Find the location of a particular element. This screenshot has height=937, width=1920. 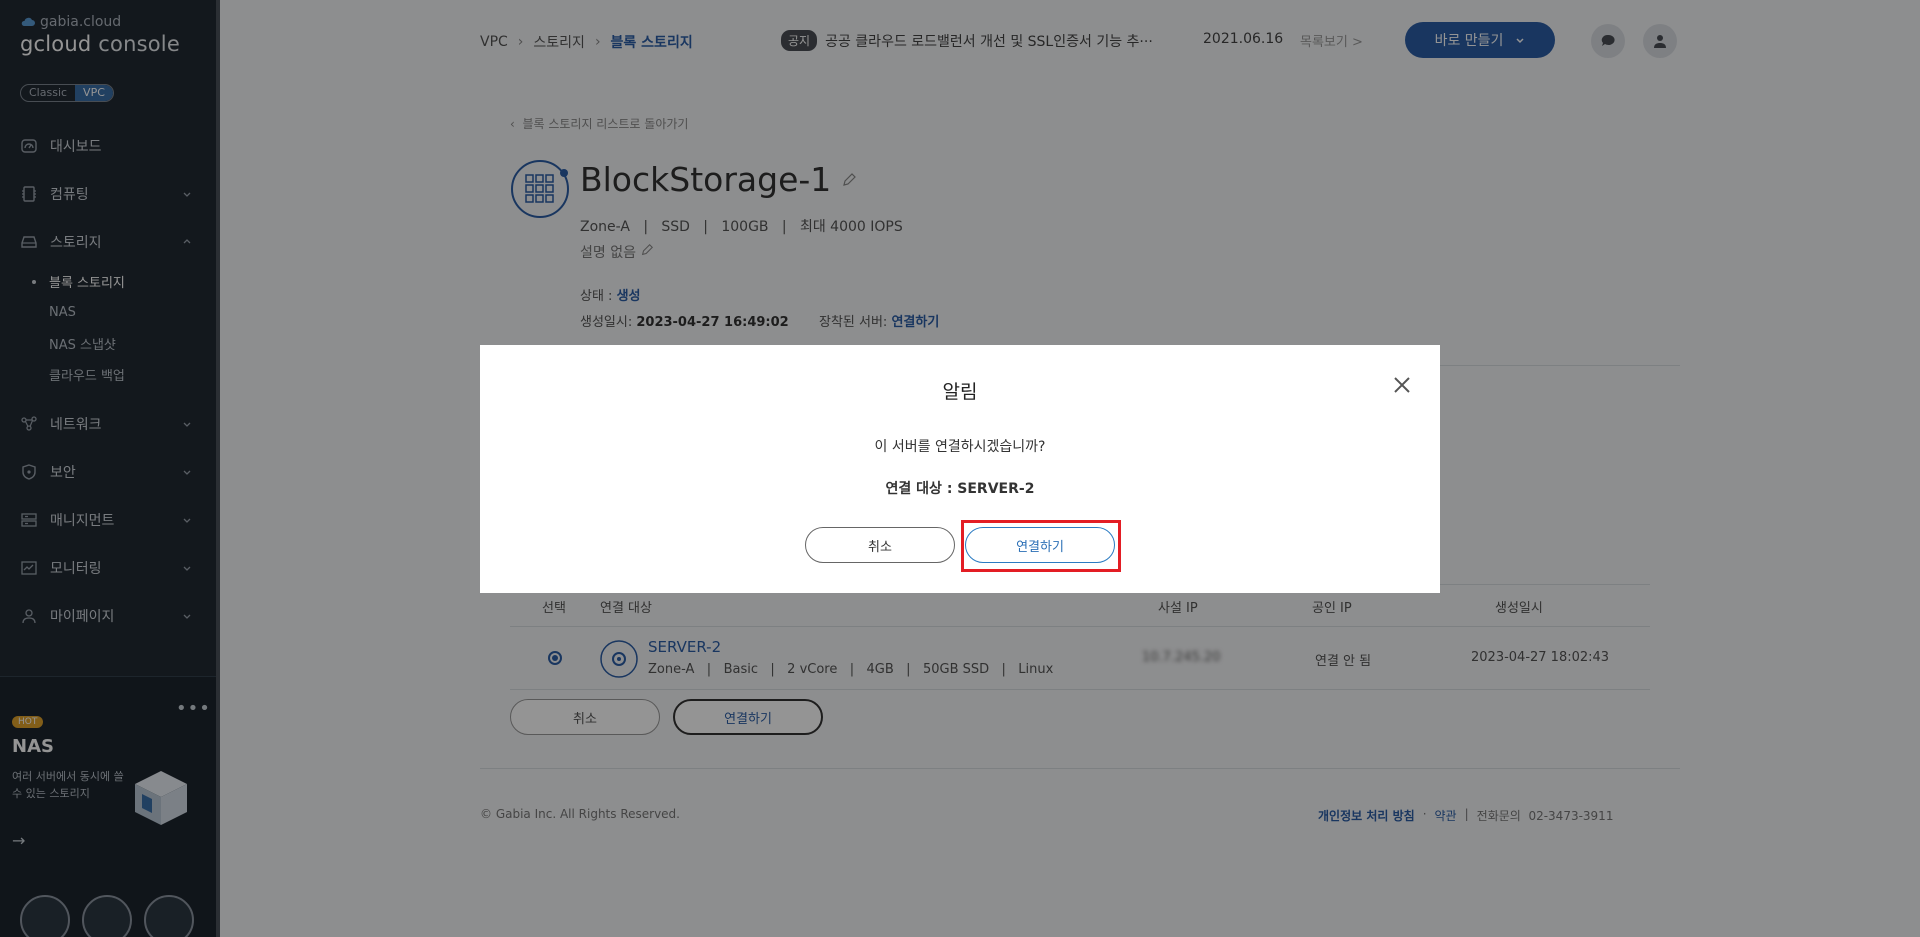

dialog-cancel-button: 취소 is located at coordinates (880, 545).